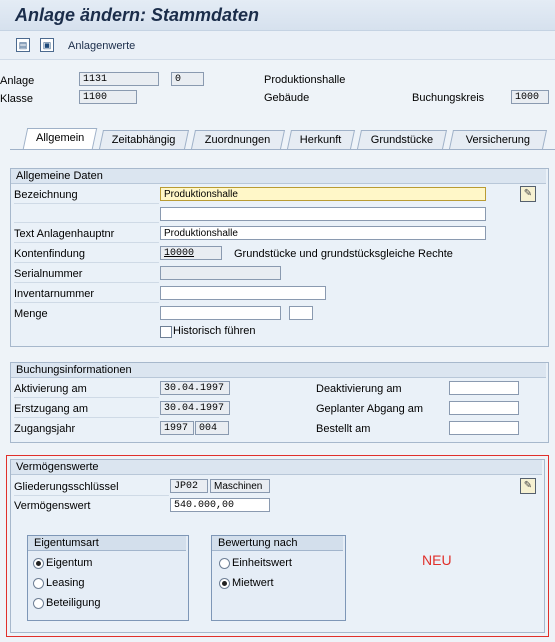 This screenshot has width=555, height=642. Describe the element at coordinates (448, 98) in the screenshot. I see `buchungskreis-label: Buchungskreis` at that location.